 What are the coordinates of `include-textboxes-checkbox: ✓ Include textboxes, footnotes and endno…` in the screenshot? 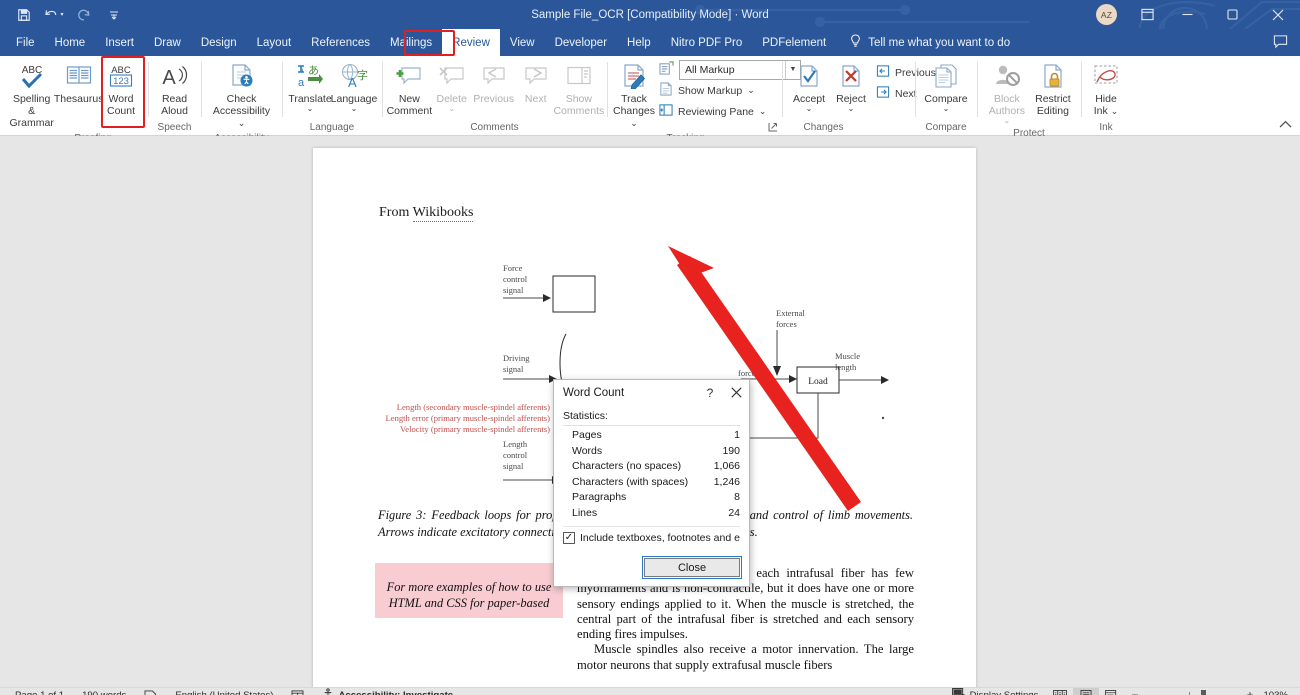 It's located at (651, 535).